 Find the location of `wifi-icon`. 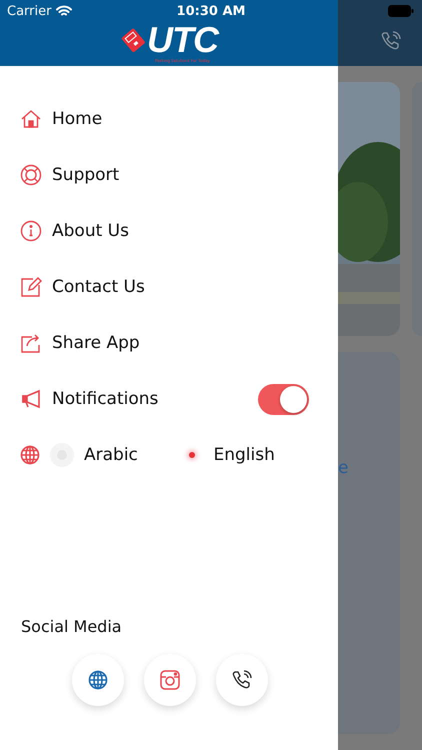

wifi-icon is located at coordinates (64, 11).